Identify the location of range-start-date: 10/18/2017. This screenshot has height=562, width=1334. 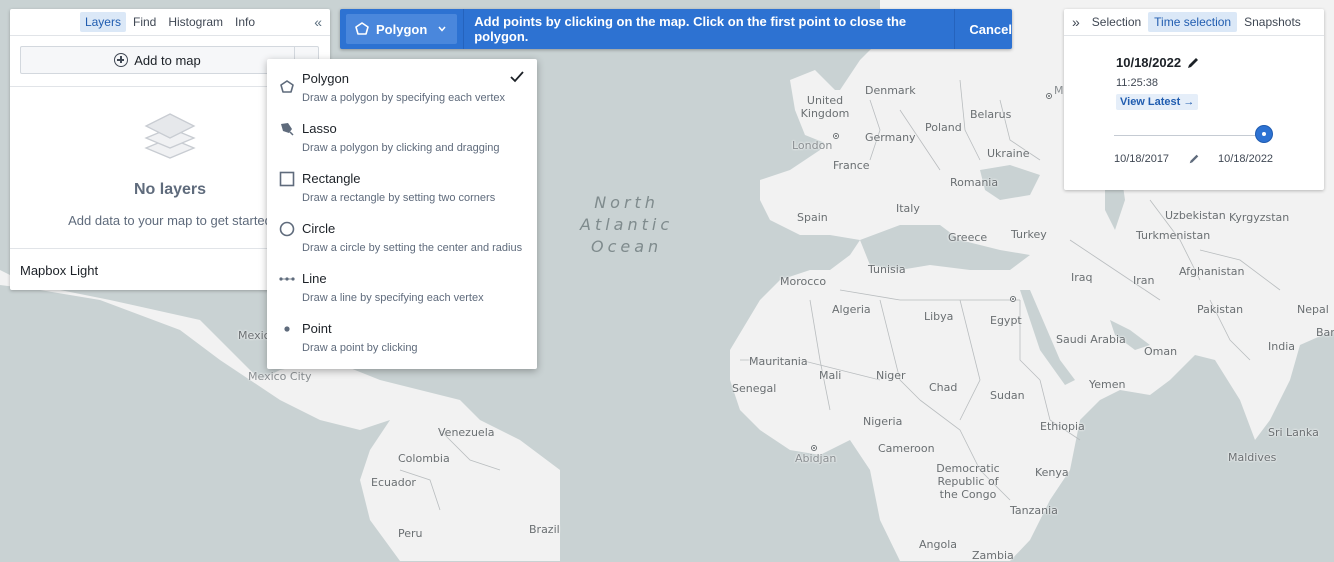
(1142, 159).